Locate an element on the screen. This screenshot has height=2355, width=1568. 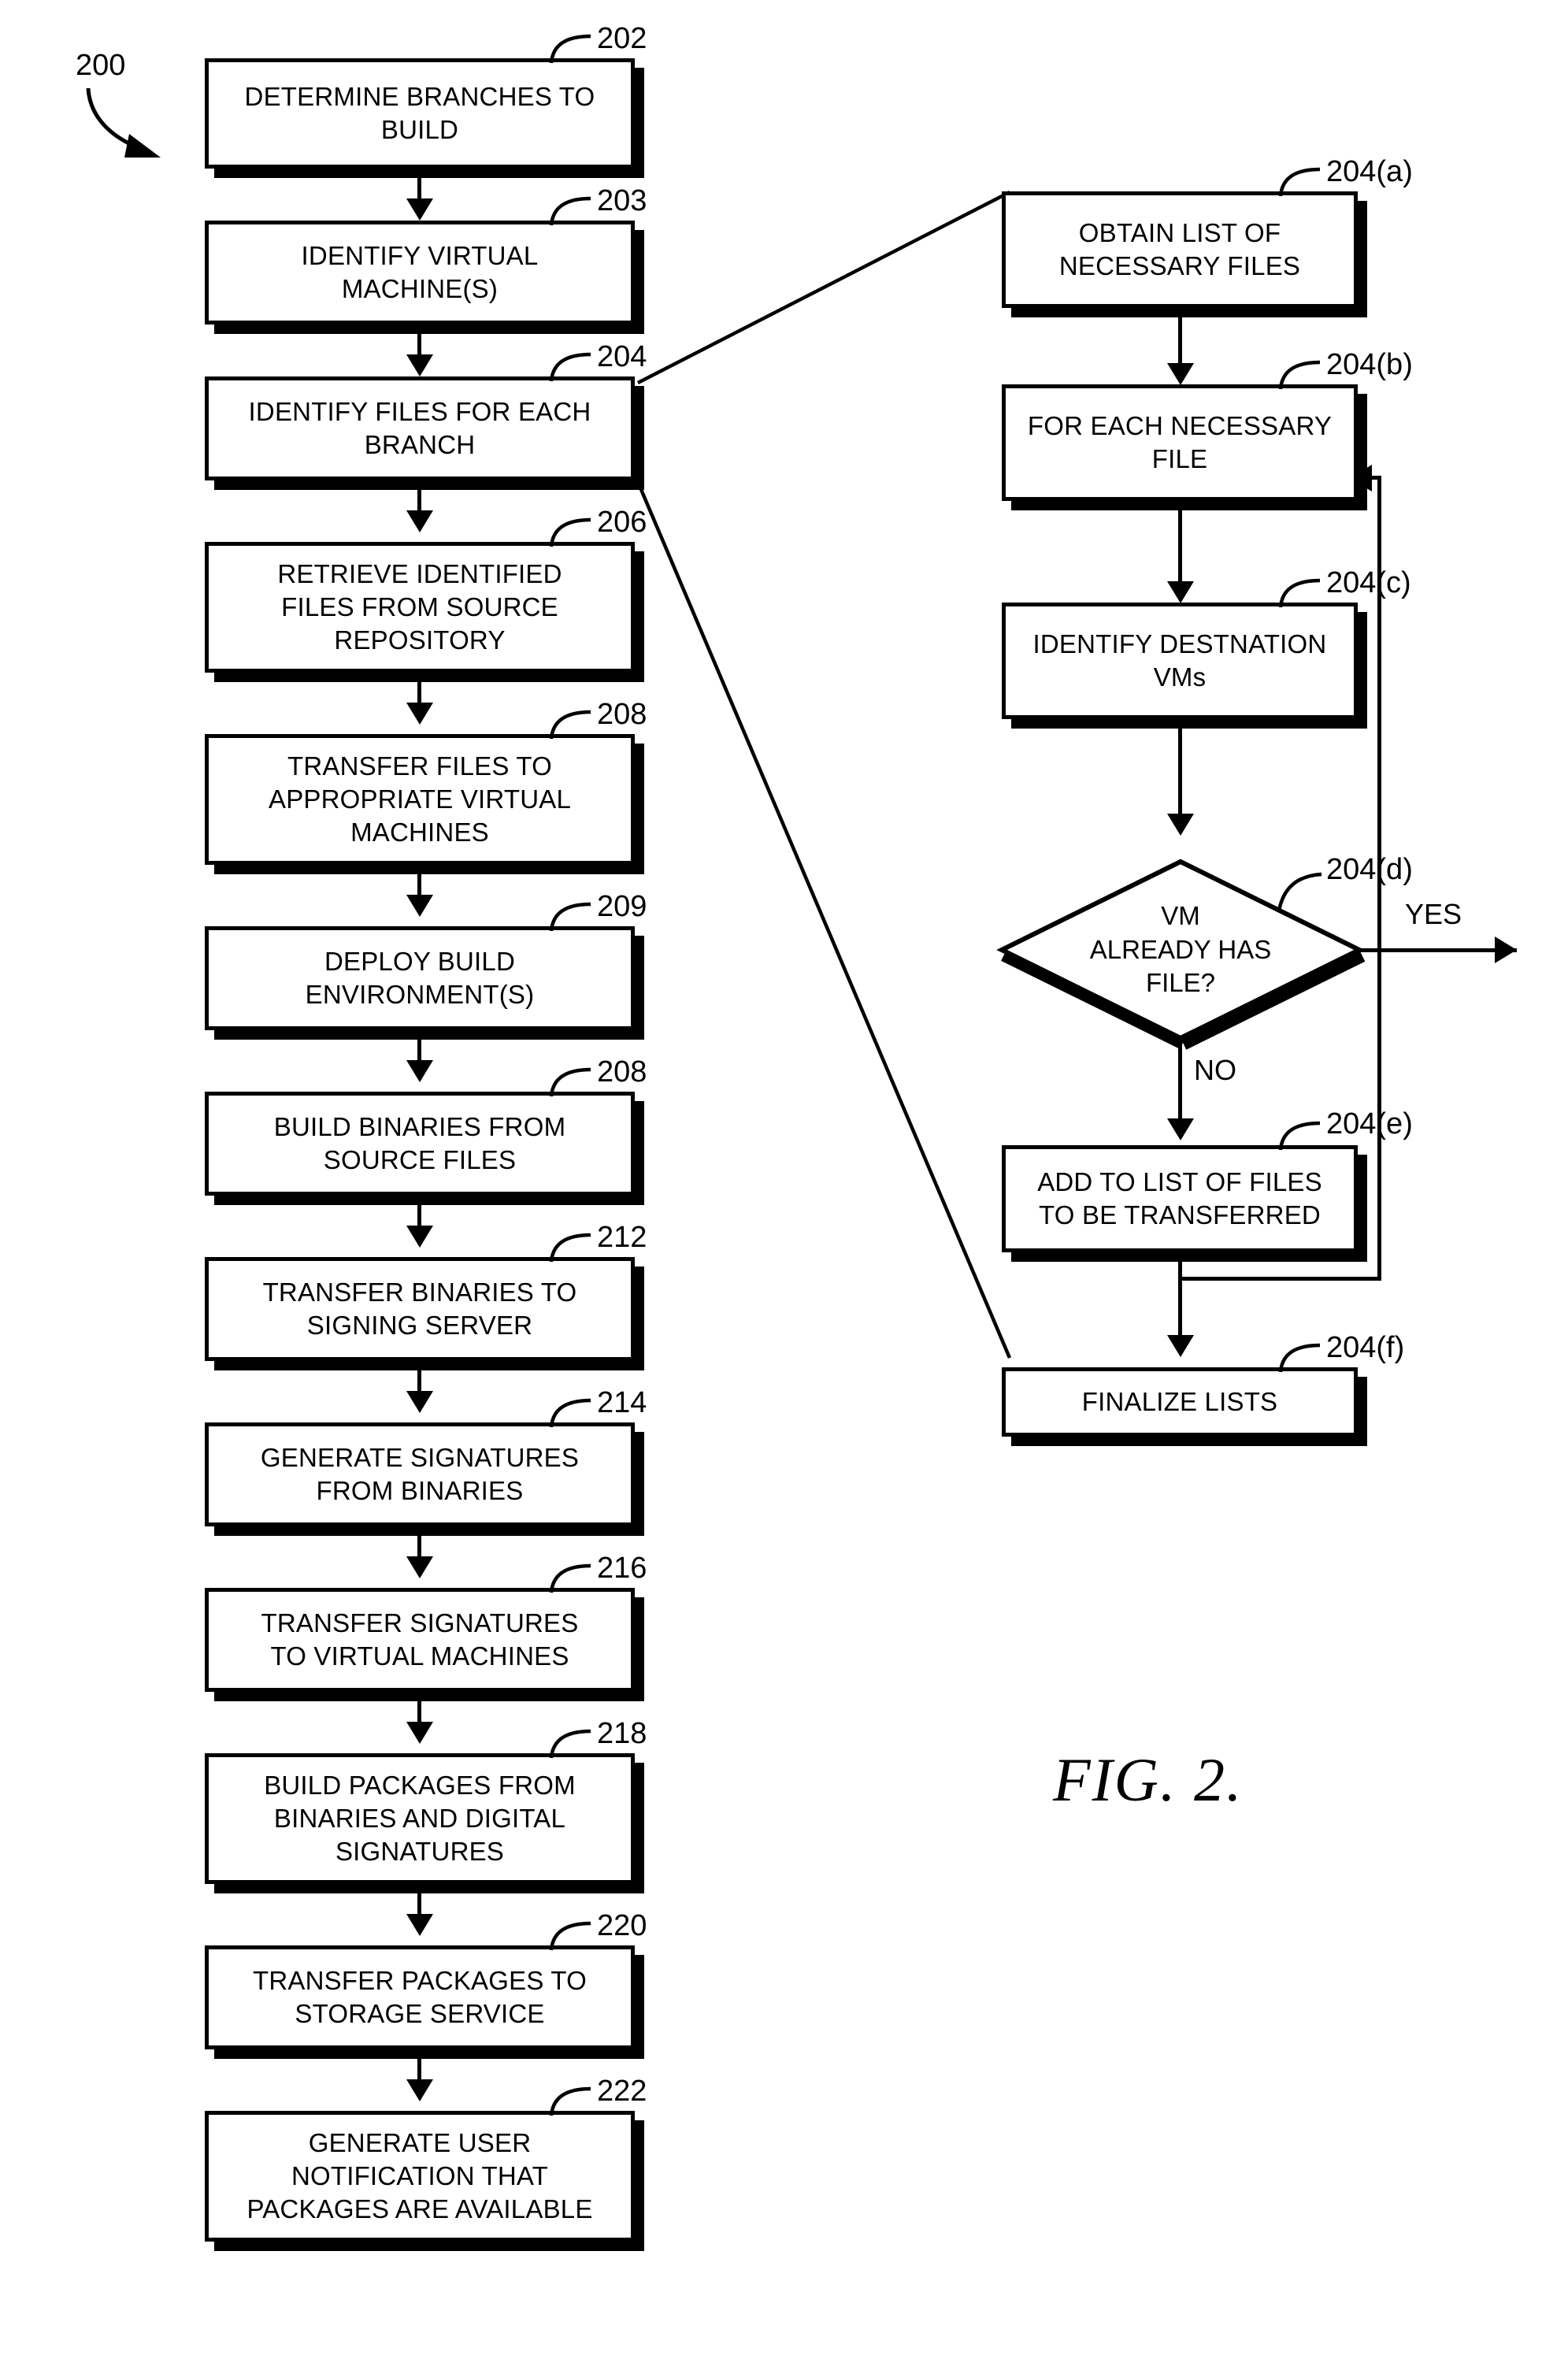
ref-204a: 204(a) is located at coordinates (1369, 171).